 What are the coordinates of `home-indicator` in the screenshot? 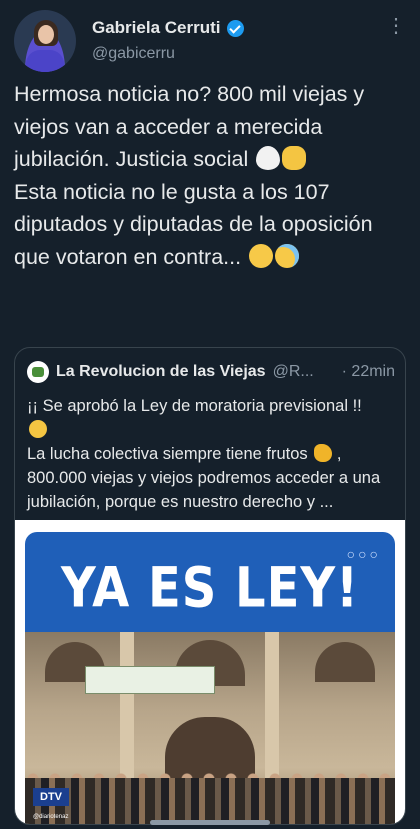 It's located at (210, 822).